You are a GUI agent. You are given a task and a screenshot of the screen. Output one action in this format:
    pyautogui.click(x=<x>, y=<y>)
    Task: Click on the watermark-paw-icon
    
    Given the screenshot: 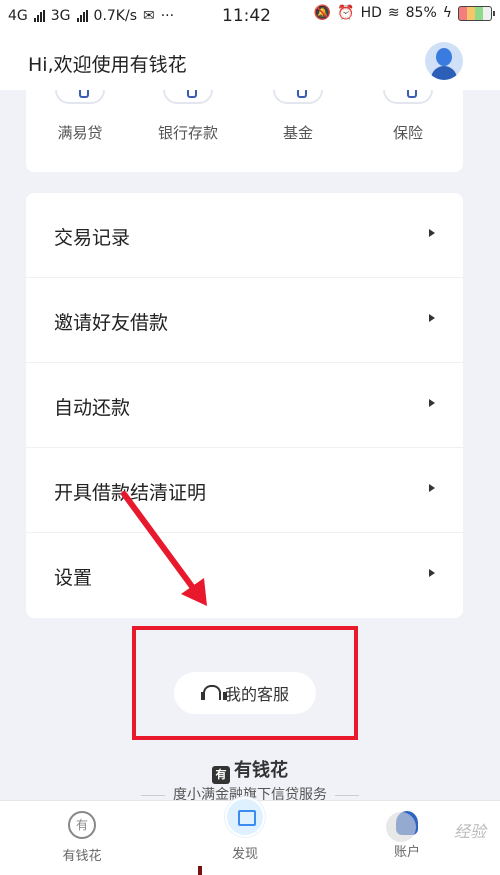 What is the action you would take?
    pyautogui.click(x=401, y=827)
    